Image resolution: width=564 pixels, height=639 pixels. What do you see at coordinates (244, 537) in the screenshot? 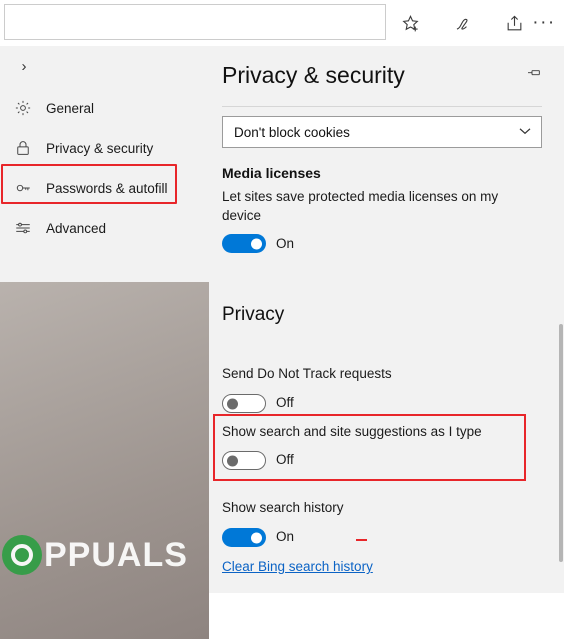
I see `search-history-toggle` at bounding box center [244, 537].